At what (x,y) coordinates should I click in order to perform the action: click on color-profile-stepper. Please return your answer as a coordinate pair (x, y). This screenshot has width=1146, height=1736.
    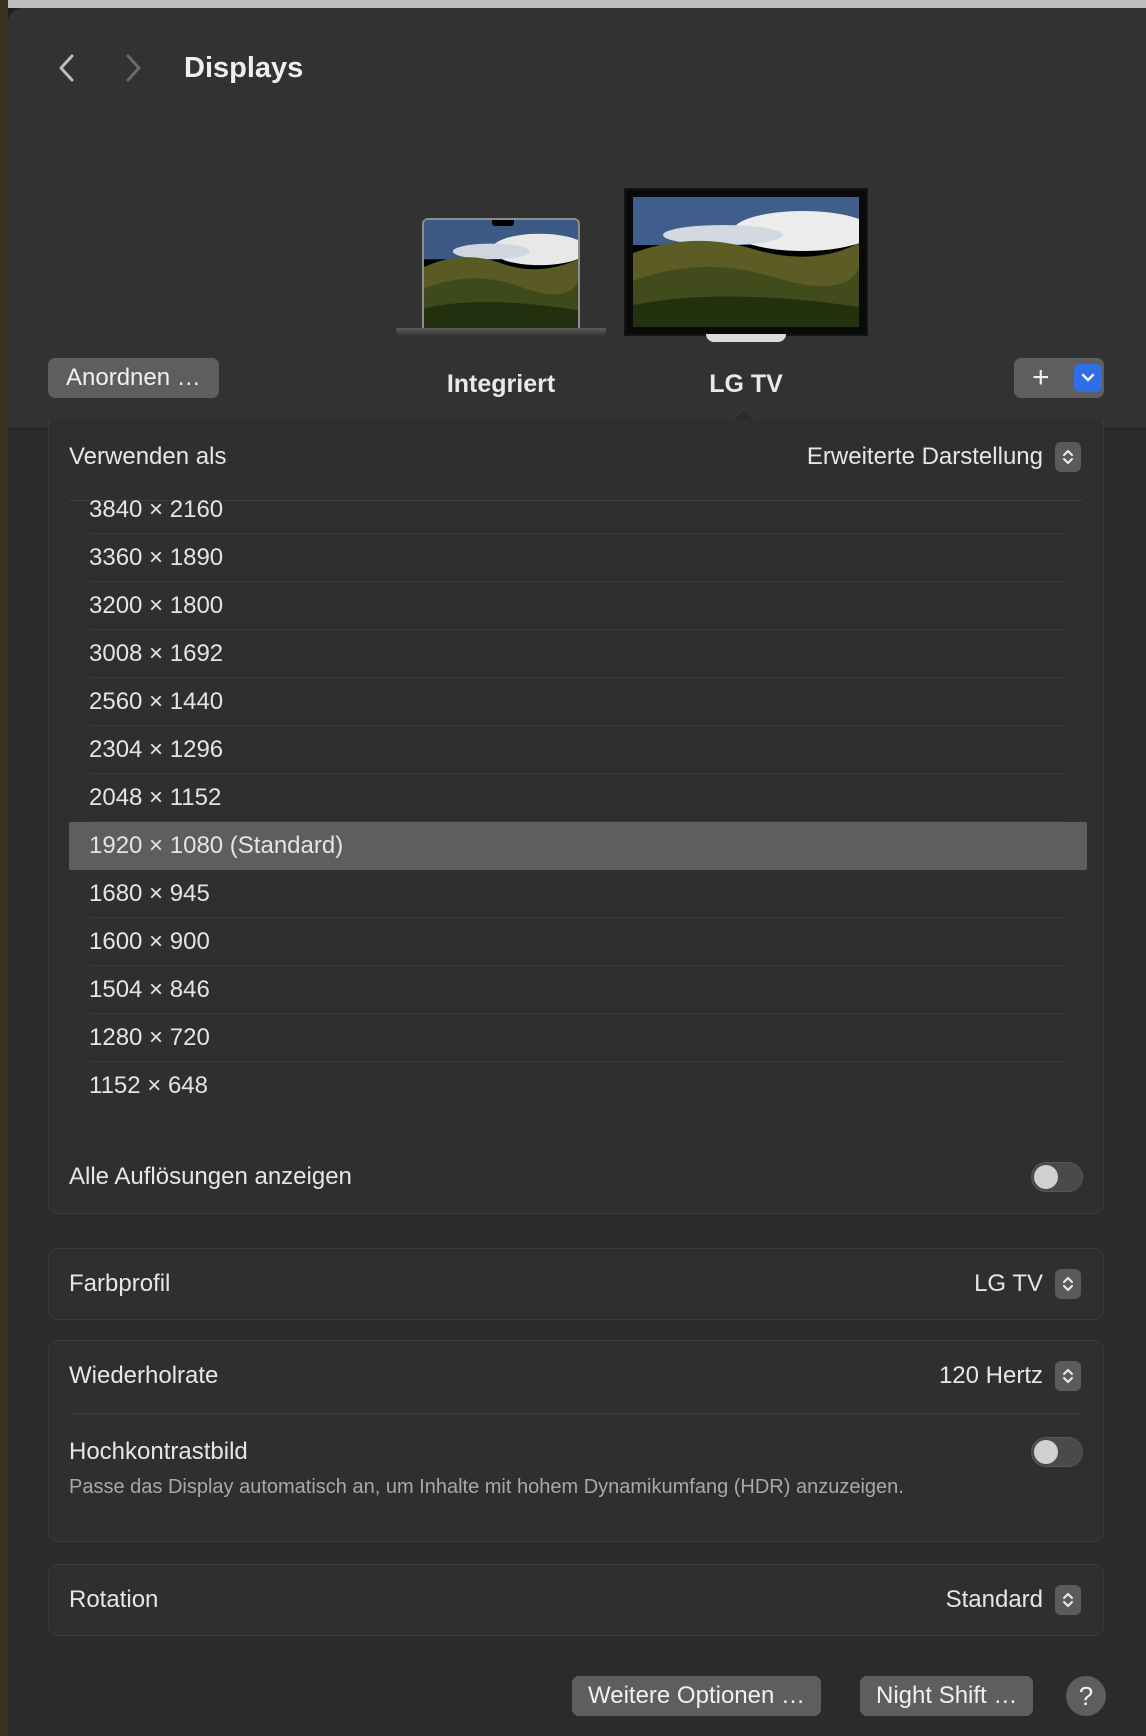
    Looking at the image, I should click on (1068, 1284).